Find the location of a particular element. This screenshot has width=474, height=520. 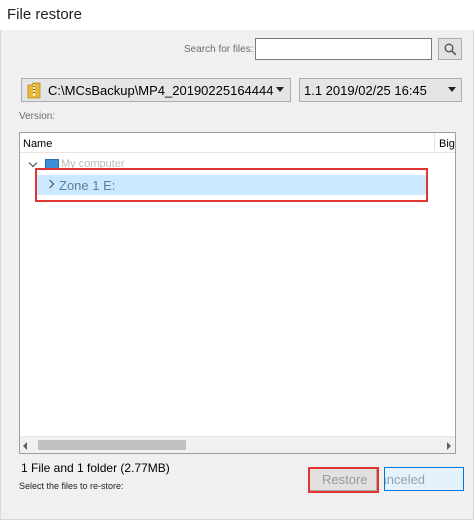

collapse-arrow-icon is located at coordinates (50, 184).